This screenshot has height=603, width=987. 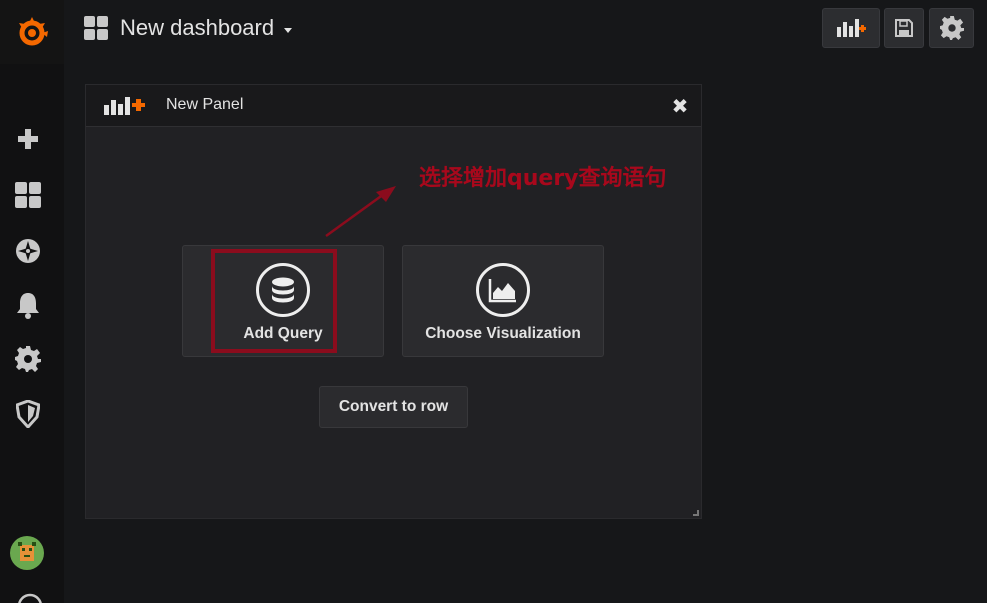 I want to click on create-icon, so click(x=28, y=139).